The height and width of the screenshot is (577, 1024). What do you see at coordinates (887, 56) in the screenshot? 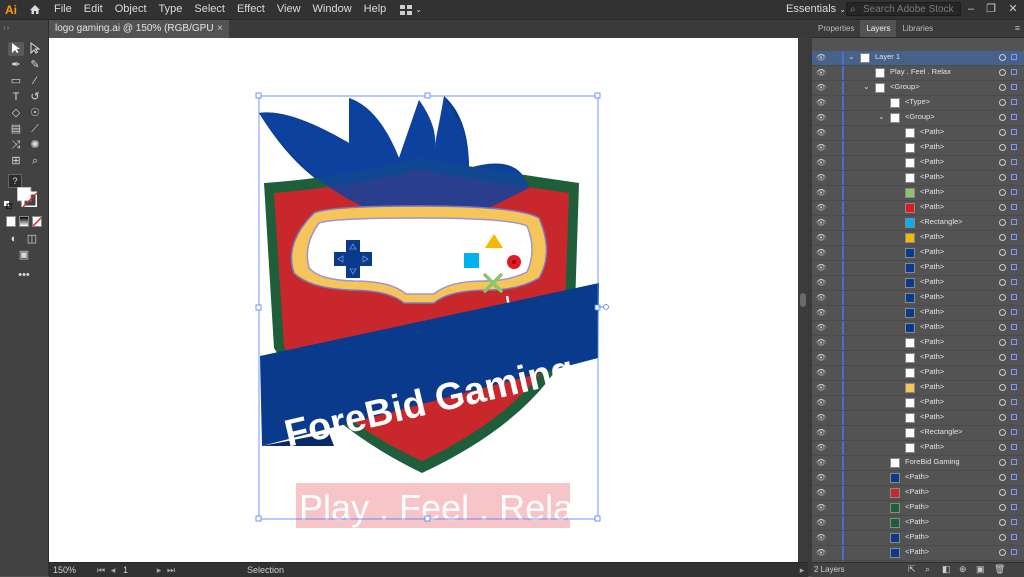
I see `layer-name: Layer 1` at bounding box center [887, 56].